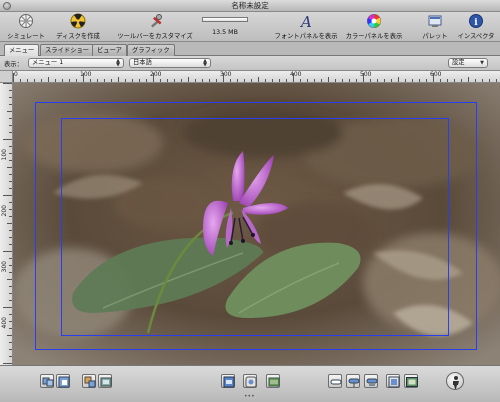 This screenshot has width=500, height=402. What do you see at coordinates (250, 381) in the screenshot?
I see `add-button-button` at bounding box center [250, 381].